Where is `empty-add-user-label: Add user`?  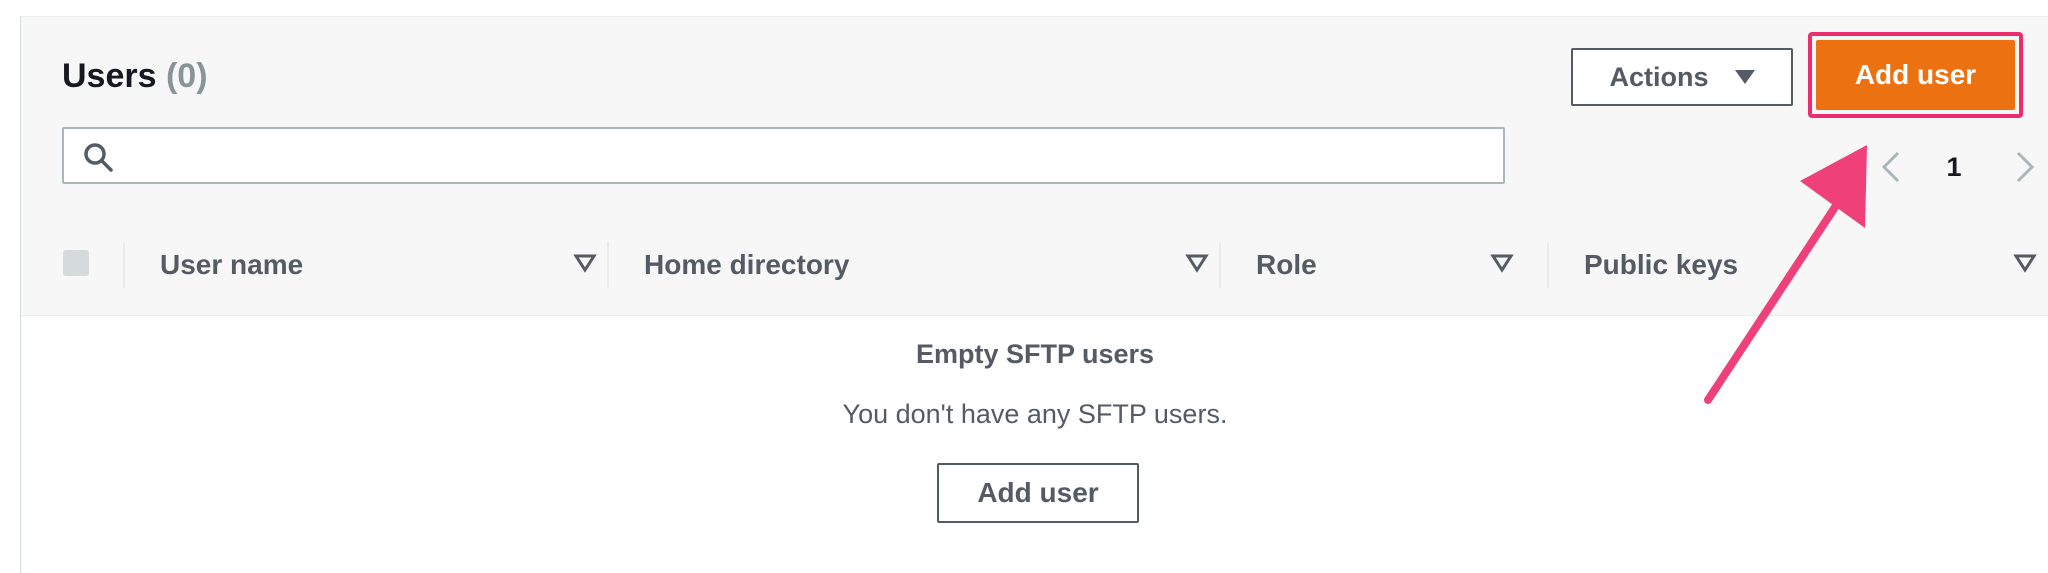
empty-add-user-label: Add user is located at coordinates (1038, 492).